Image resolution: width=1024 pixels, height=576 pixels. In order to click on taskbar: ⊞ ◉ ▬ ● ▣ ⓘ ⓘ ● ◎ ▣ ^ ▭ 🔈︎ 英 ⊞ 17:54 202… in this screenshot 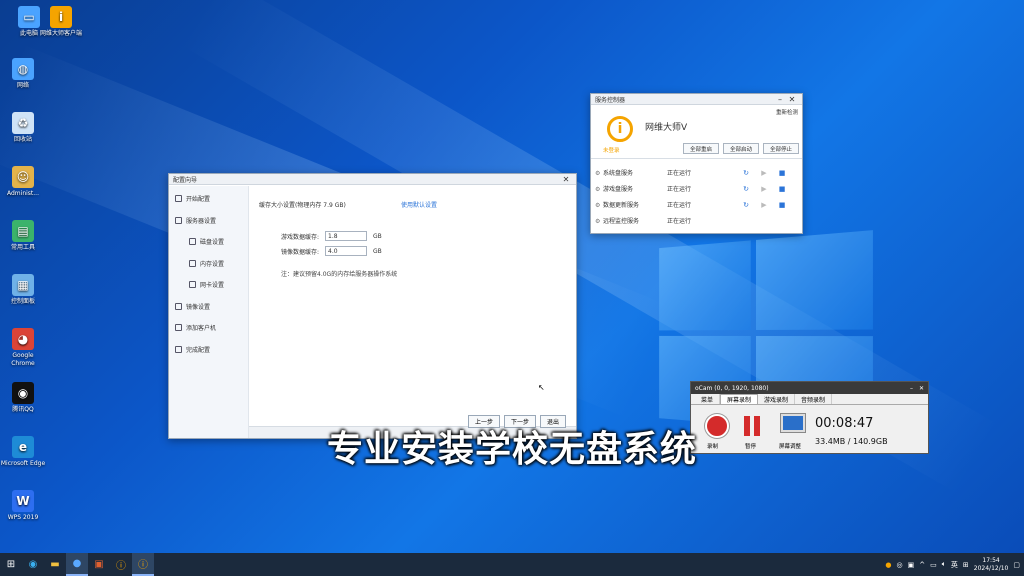, I will do `click(512, 564)`.